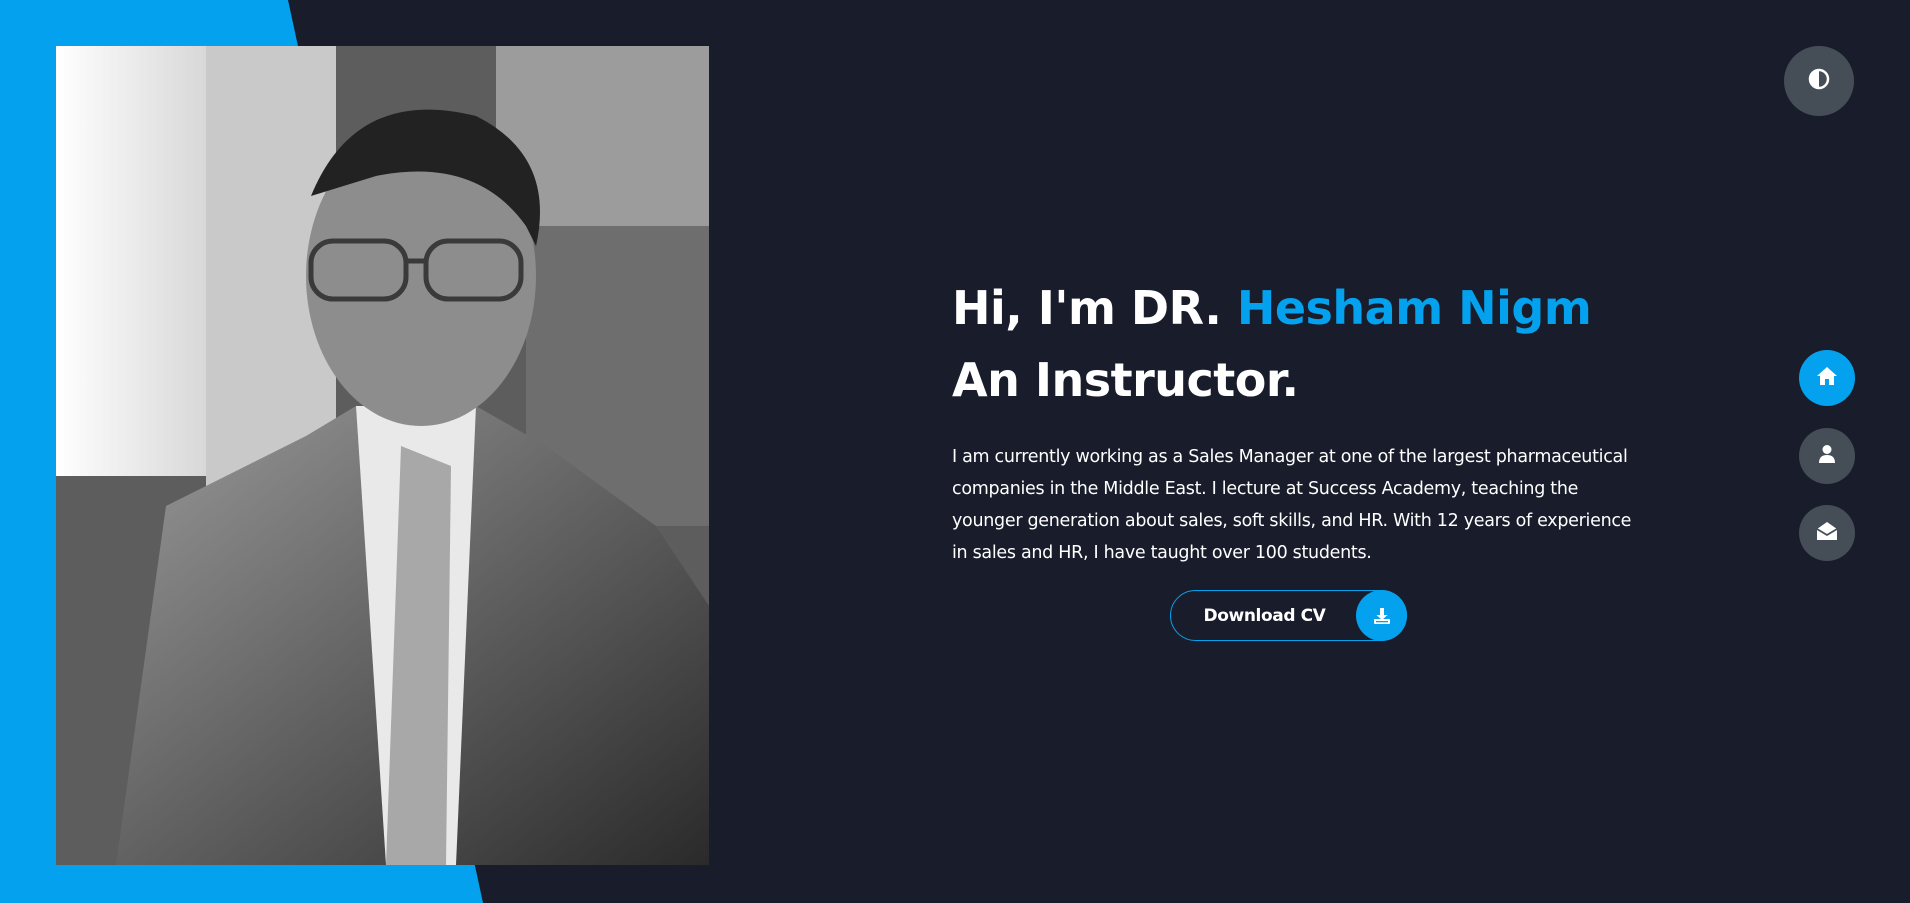  I want to click on role-text: An Instructor., so click(1125, 380).